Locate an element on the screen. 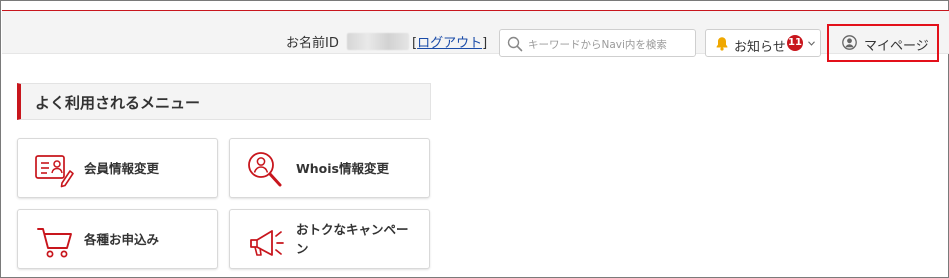 The height and width of the screenshot is (278, 949). user-circle-icon is located at coordinates (849, 42).